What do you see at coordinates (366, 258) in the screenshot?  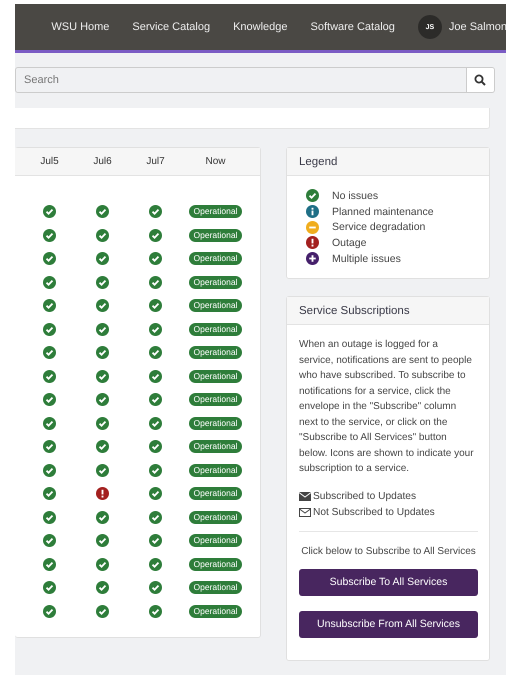 I see `legend-label: Multiple issues` at bounding box center [366, 258].